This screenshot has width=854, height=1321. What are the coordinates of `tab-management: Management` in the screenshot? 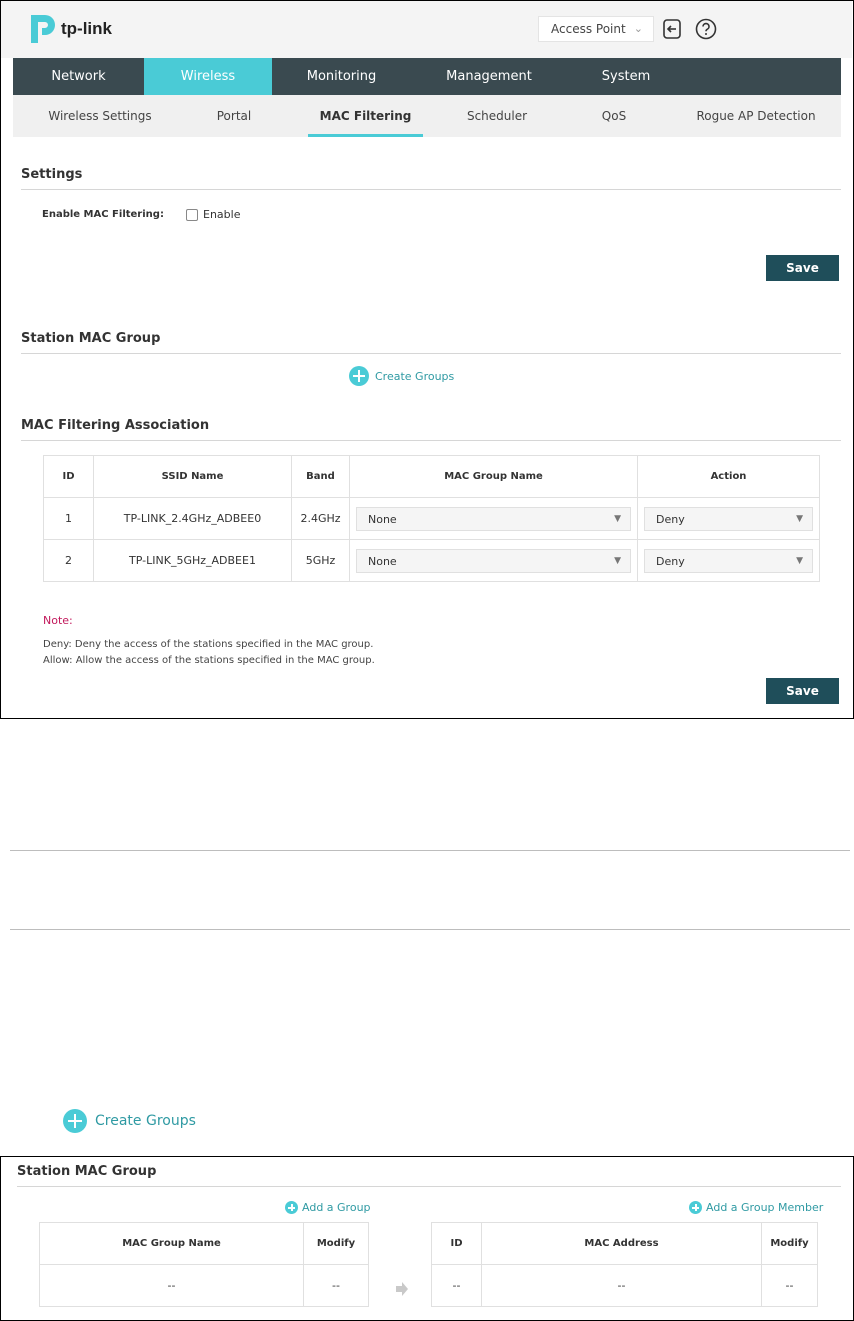 It's located at (489, 76).